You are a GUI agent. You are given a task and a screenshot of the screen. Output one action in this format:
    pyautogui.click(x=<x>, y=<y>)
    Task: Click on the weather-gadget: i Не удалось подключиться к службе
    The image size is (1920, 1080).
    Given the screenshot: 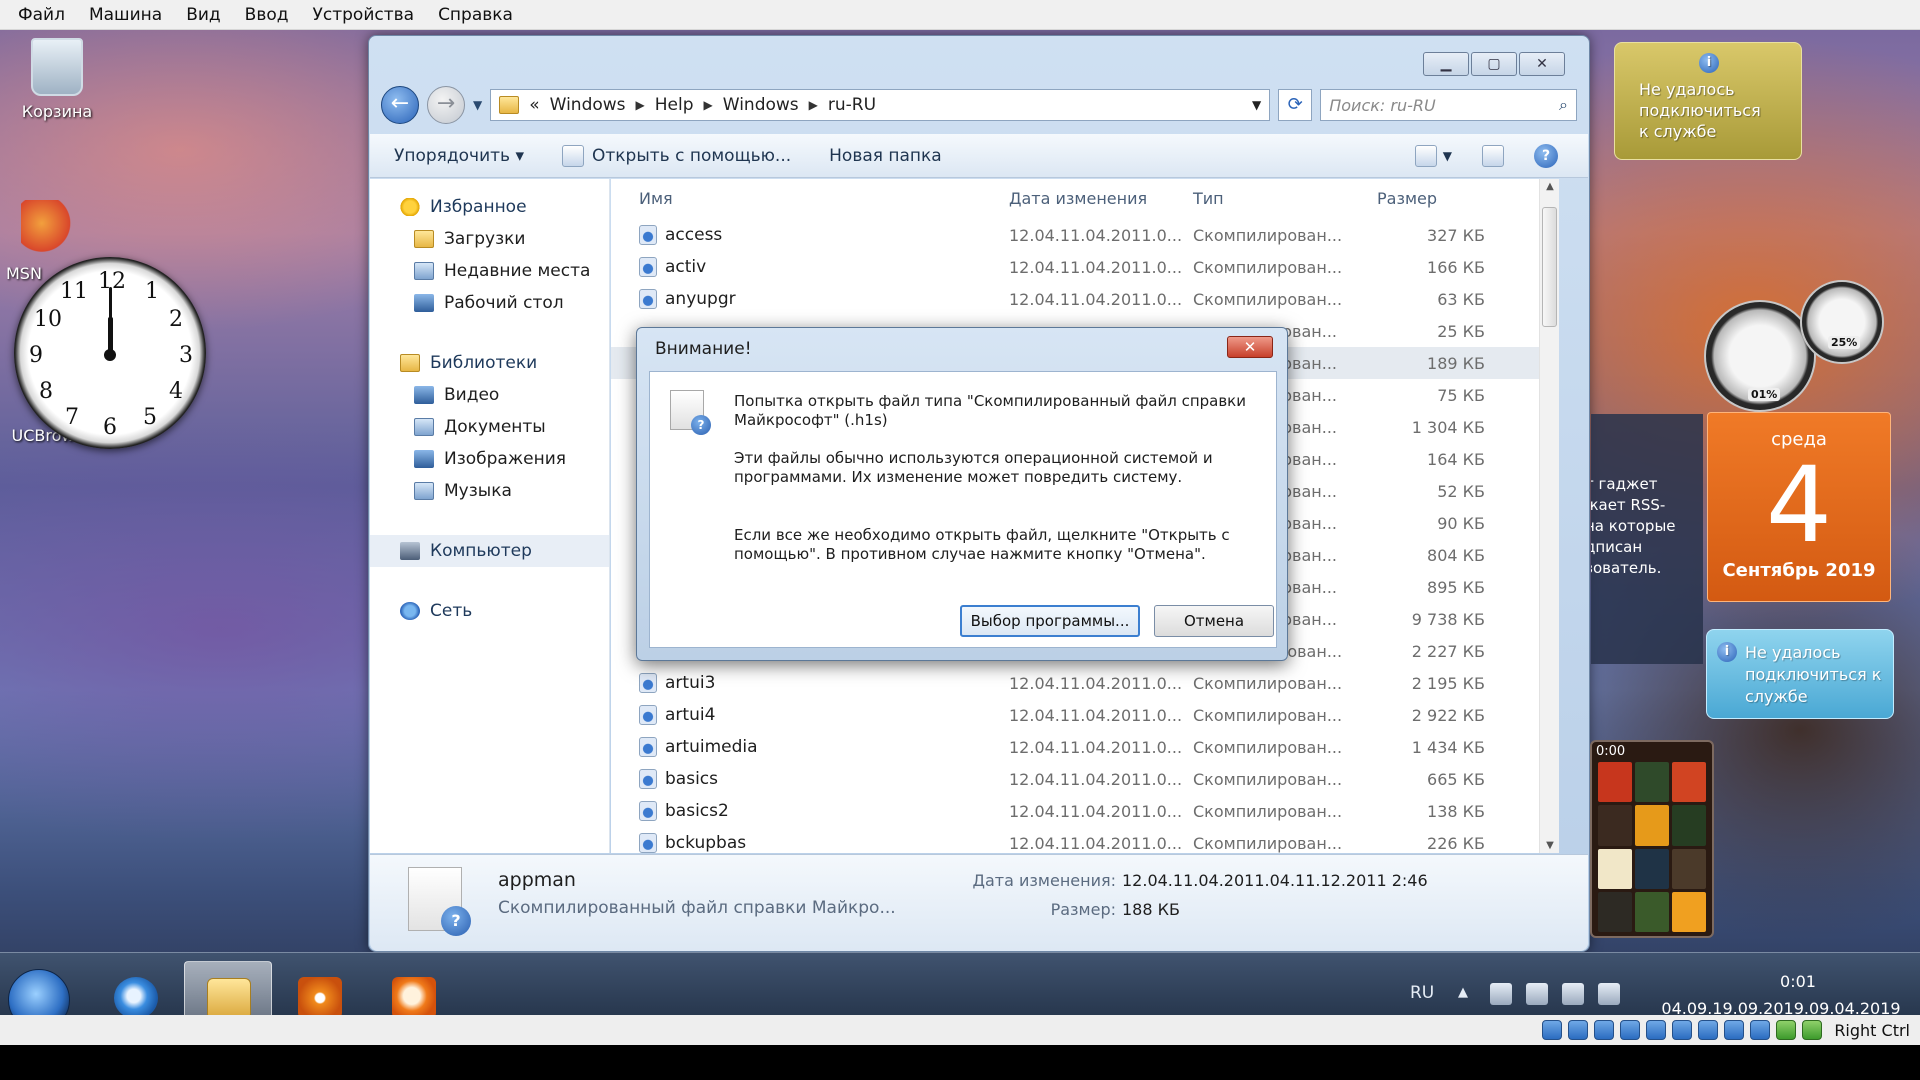 What is the action you would take?
    pyautogui.click(x=1708, y=101)
    